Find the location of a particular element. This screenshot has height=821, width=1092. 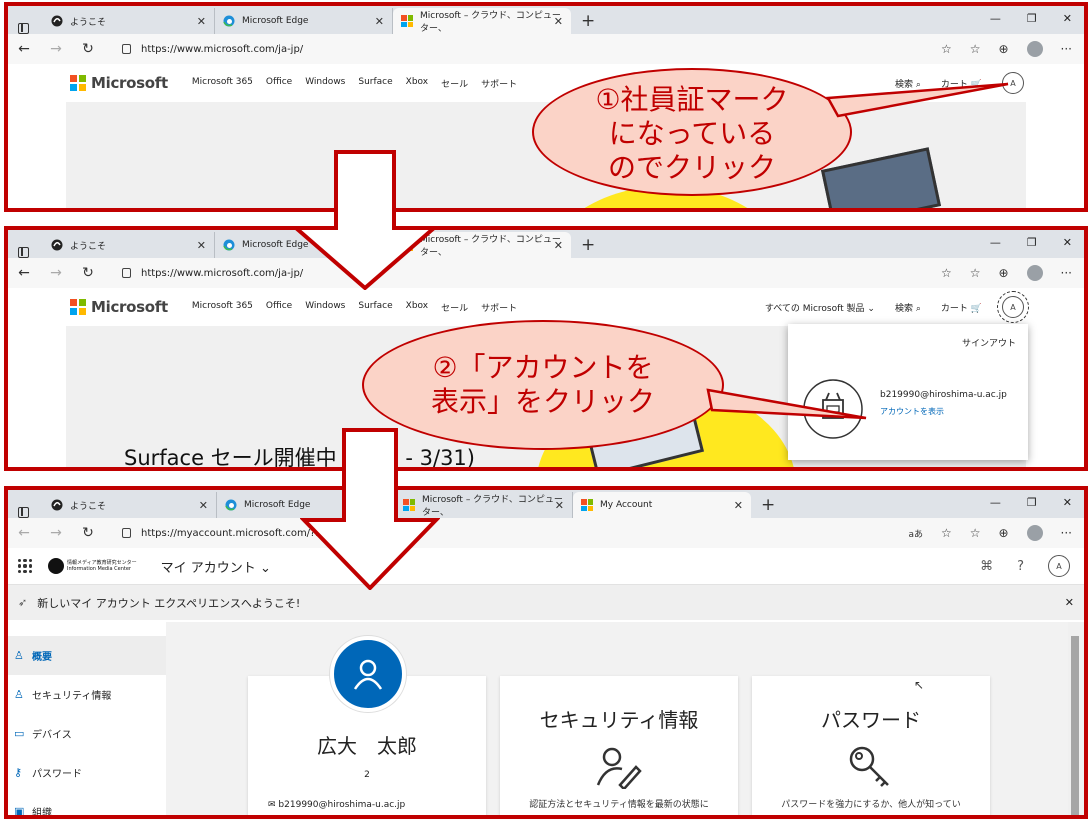

security-info-card: セキュリティ情報 認証方法とセキュリティ情報を最新の状態に is located at coordinates (619, 745).